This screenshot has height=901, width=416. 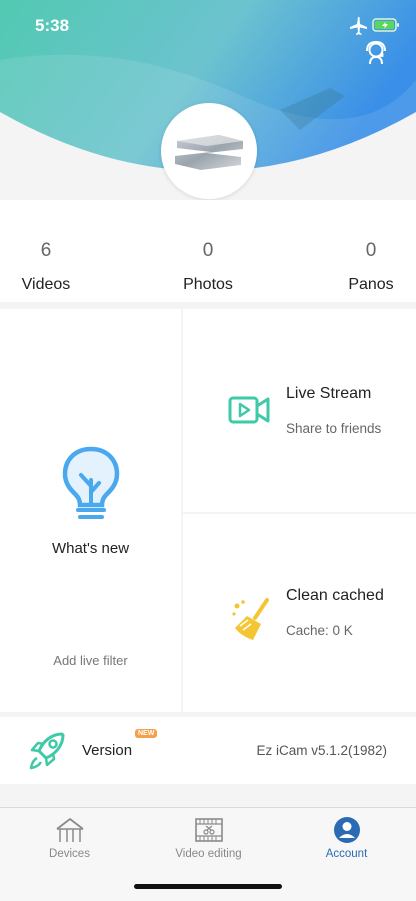 What do you see at coordinates (46, 284) in the screenshot?
I see `videos-label: Videos` at bounding box center [46, 284].